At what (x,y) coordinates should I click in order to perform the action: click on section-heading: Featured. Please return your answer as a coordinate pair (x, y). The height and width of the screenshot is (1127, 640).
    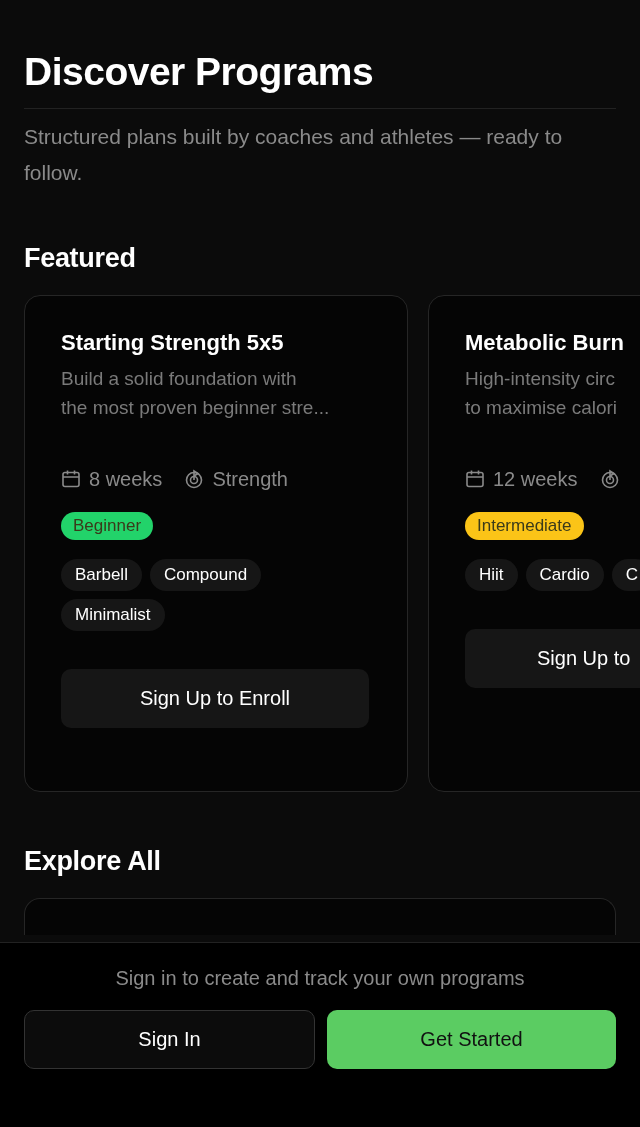
    Looking at the image, I should click on (80, 258).